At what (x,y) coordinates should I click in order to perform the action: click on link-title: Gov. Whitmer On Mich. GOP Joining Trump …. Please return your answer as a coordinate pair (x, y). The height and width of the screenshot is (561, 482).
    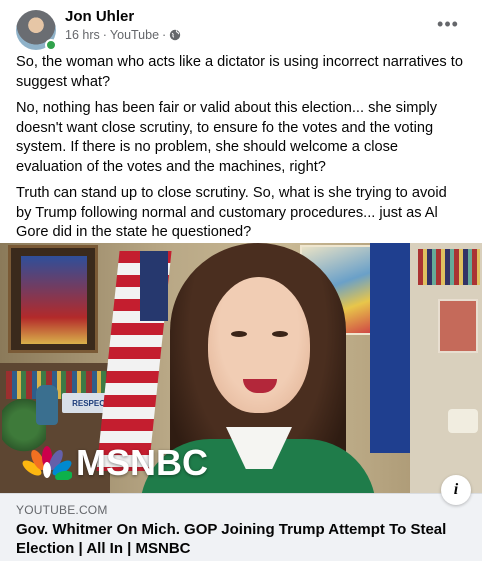
    Looking at the image, I should click on (236, 539).